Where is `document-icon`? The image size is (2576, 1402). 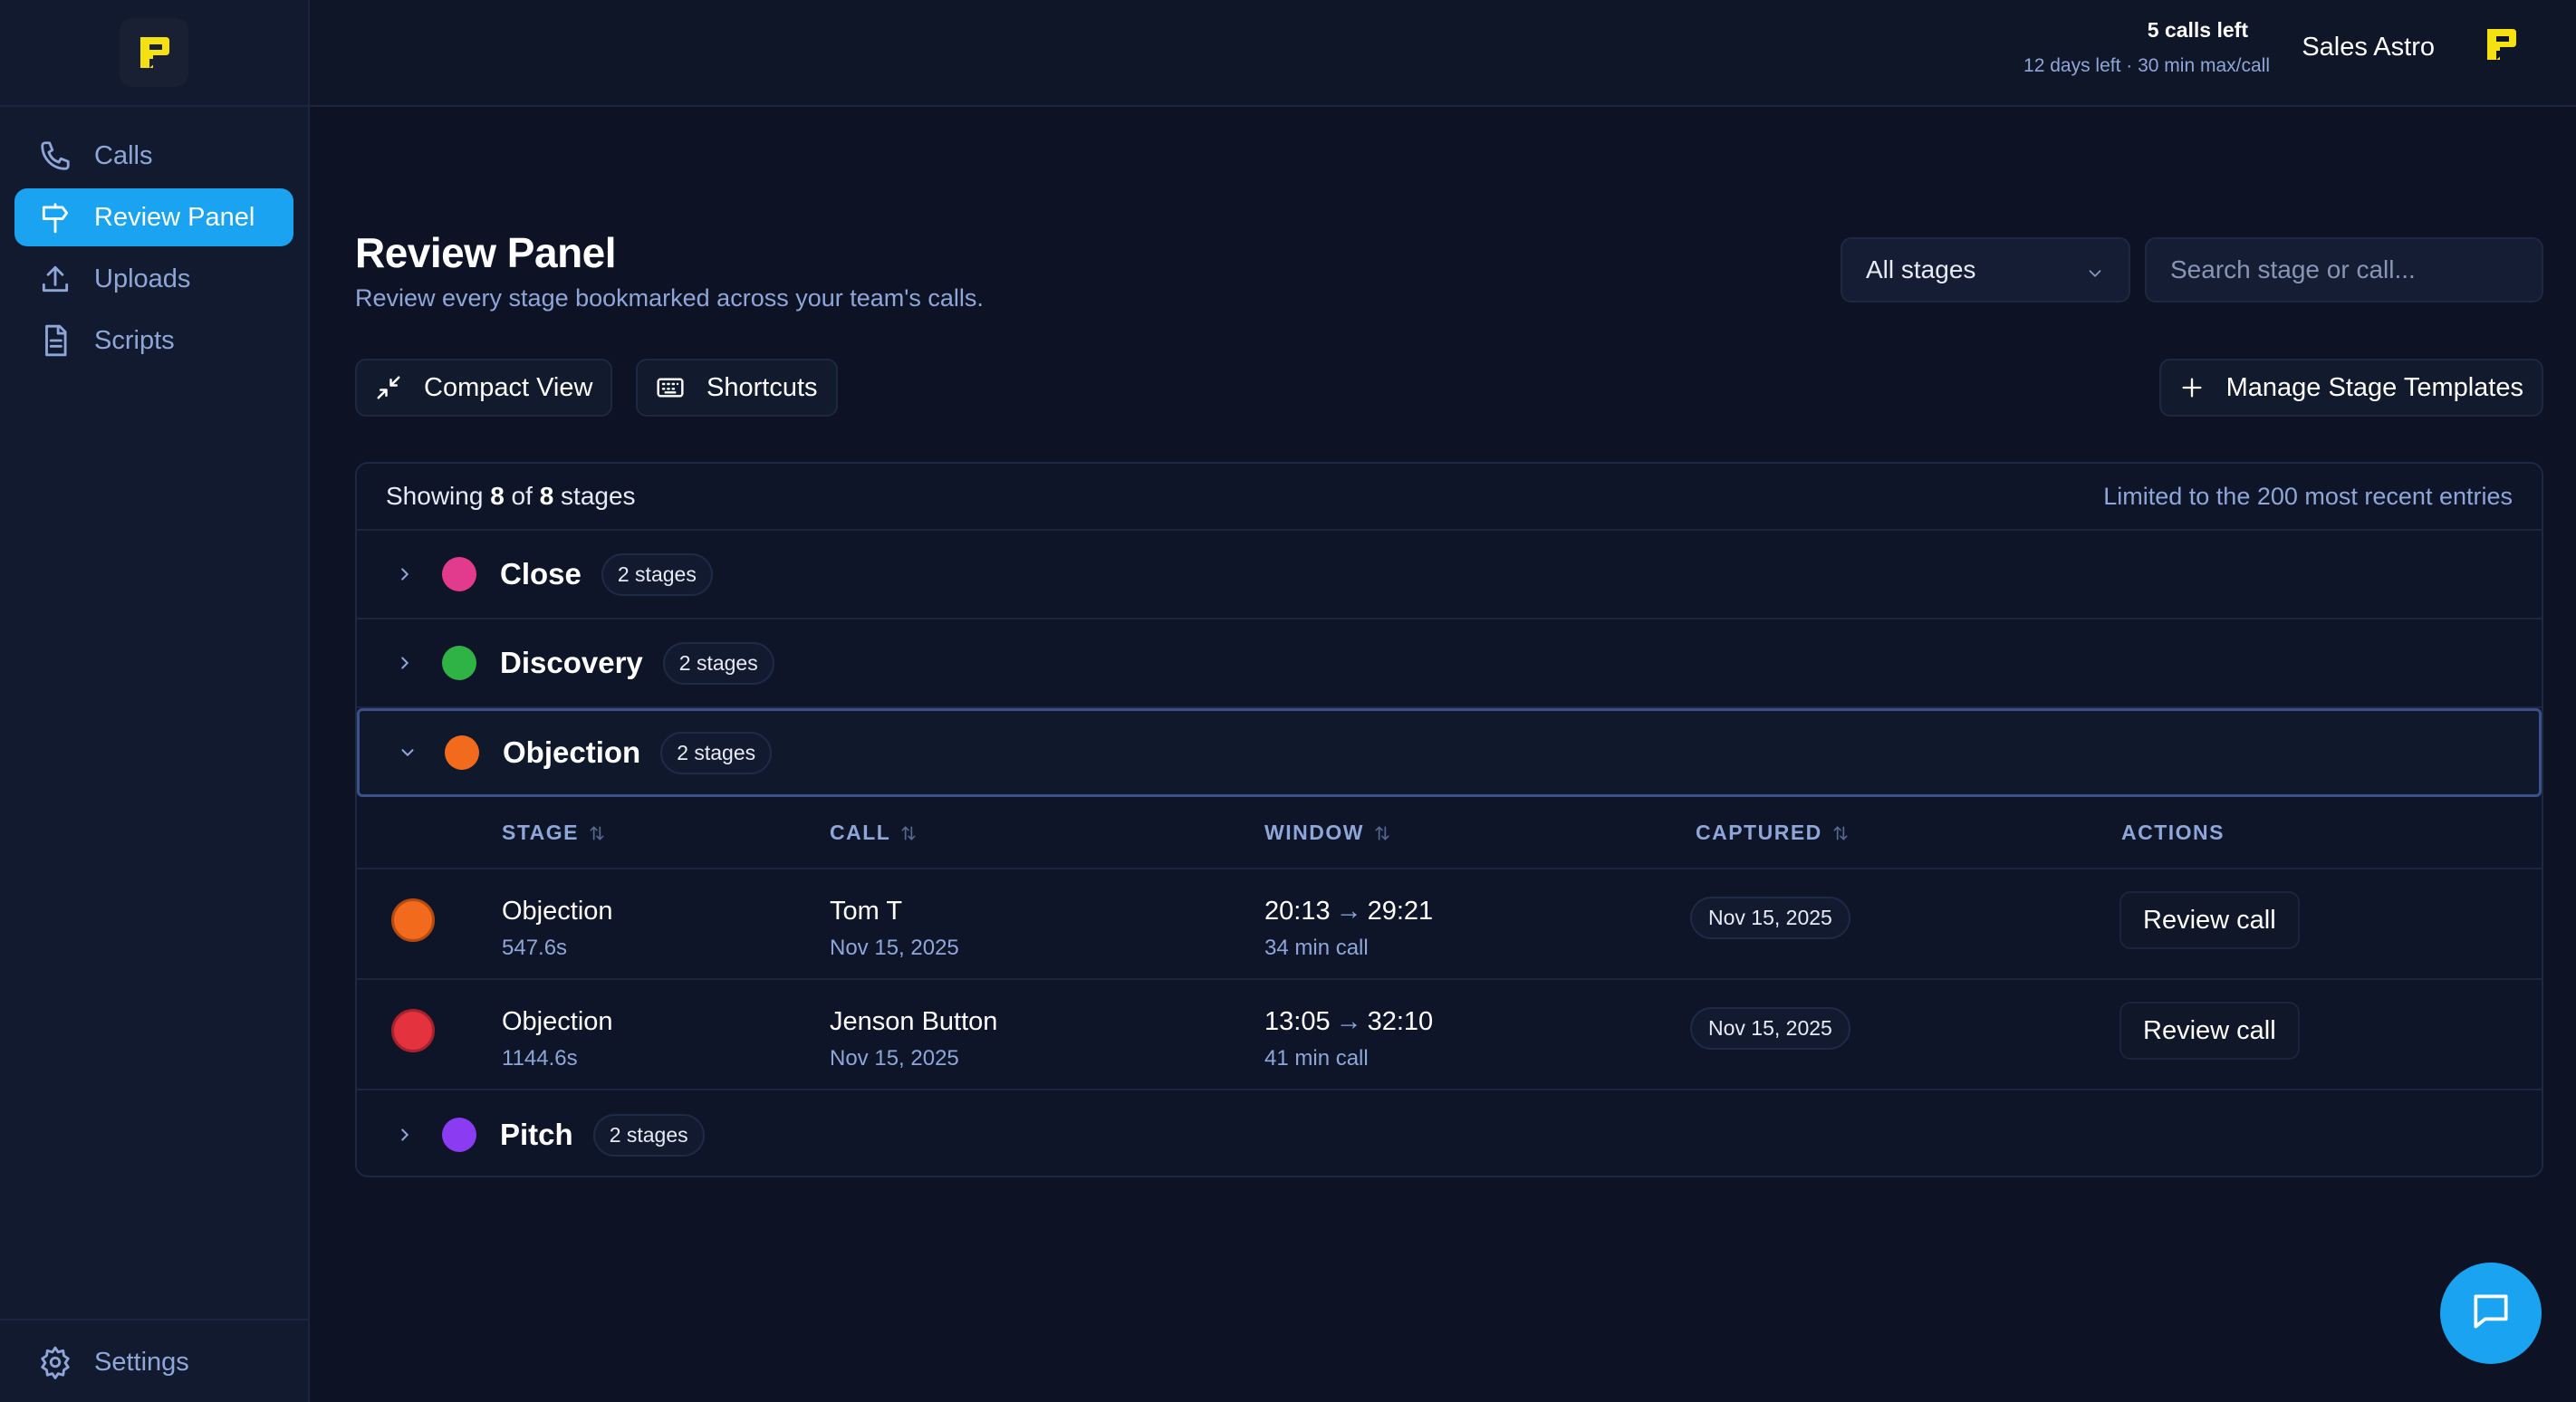 document-icon is located at coordinates (55, 341).